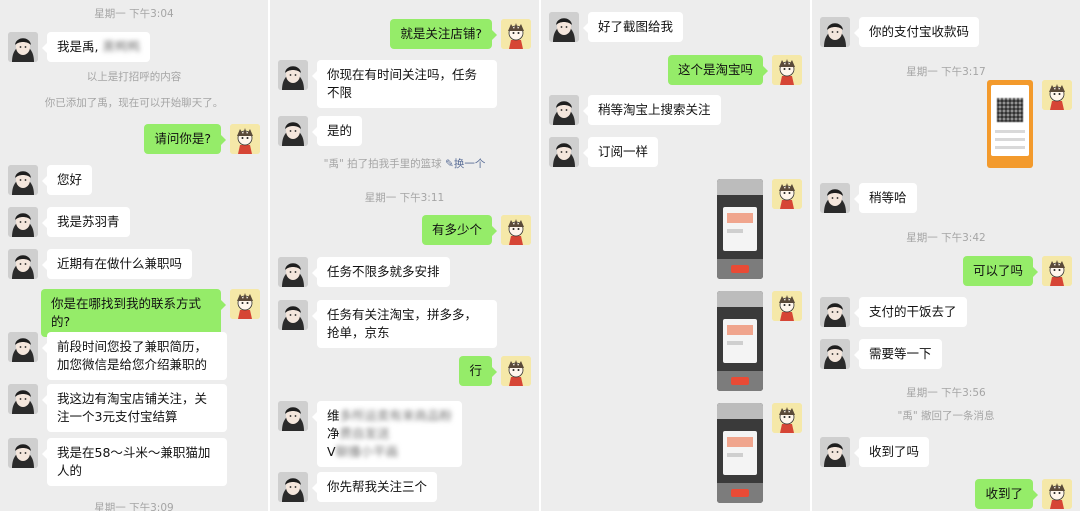 Image resolution: width=1080 pixels, height=511 pixels. Describe the element at coordinates (86, 222) in the screenshot. I see `message-bubble: 我是苏羽青` at that location.